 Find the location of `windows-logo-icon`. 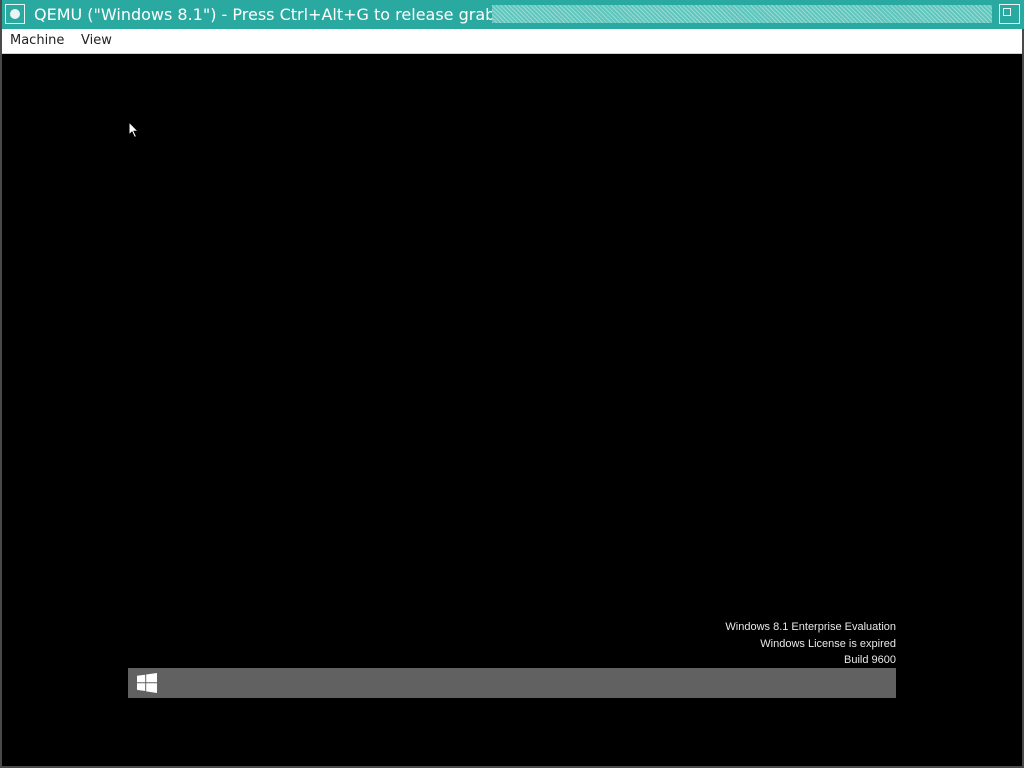

windows-logo-icon is located at coordinates (147, 683).